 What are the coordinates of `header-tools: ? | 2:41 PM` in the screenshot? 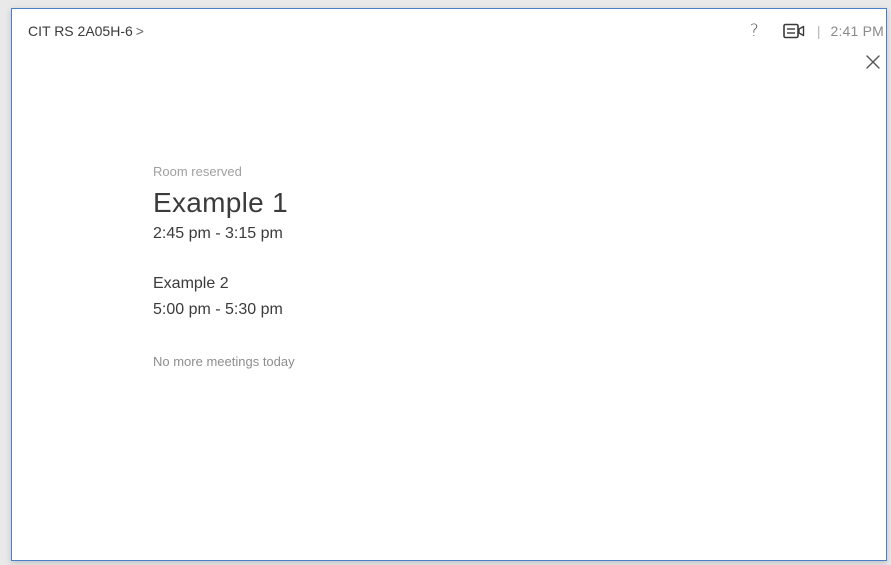 It's located at (817, 31).